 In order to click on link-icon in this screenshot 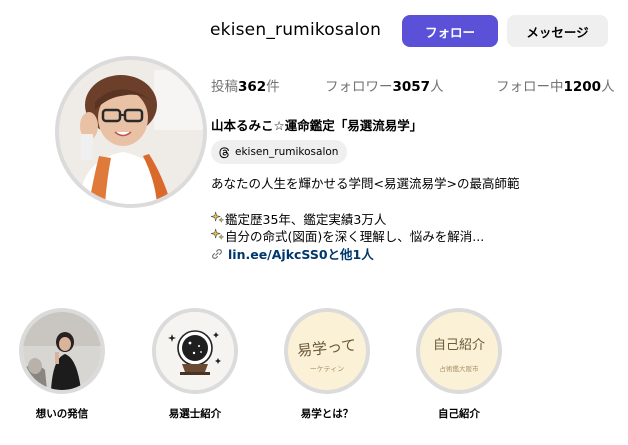, I will do `click(217, 254)`.